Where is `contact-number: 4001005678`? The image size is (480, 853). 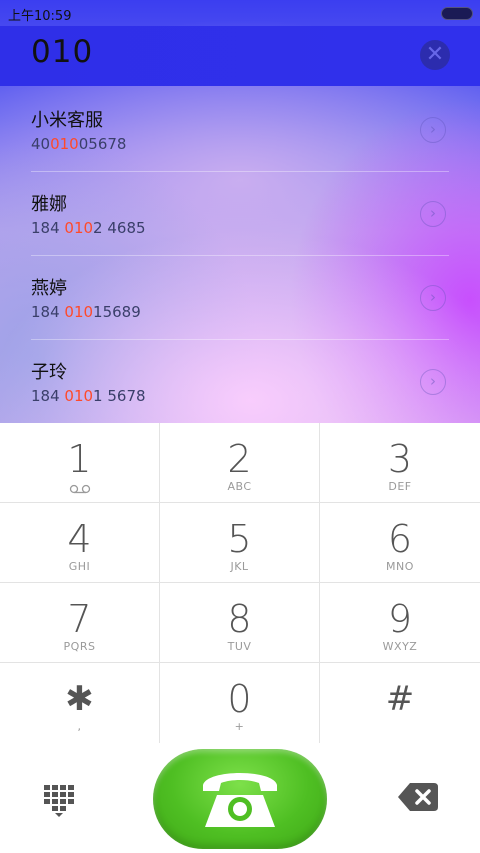
contact-number: 4001005678 is located at coordinates (79, 144).